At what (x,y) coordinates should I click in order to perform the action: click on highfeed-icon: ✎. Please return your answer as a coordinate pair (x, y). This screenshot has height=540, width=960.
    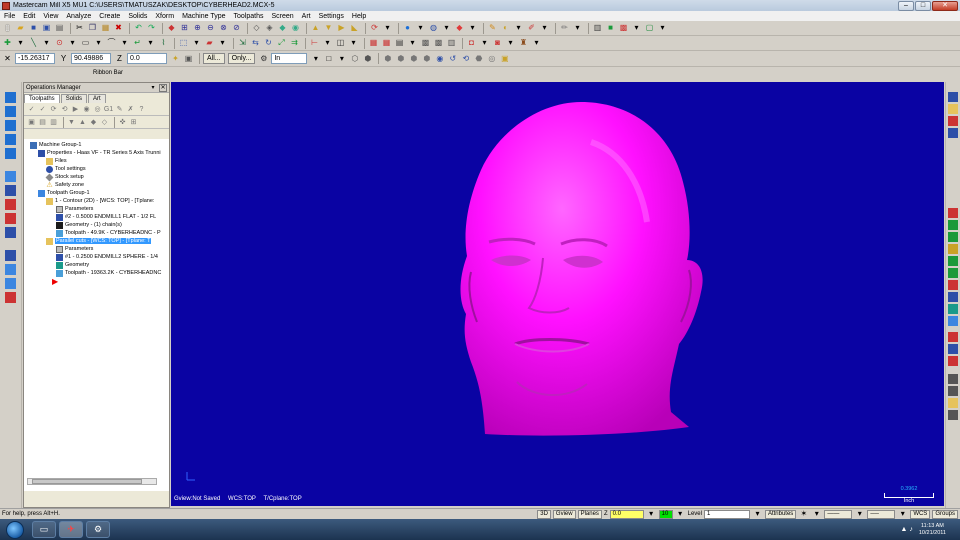
    Looking at the image, I should click on (119, 109).